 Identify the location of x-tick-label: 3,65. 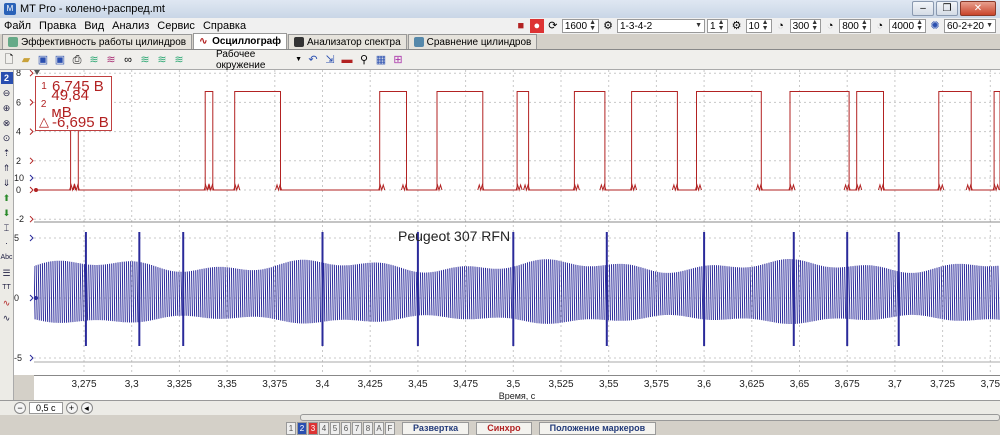
(799, 384).